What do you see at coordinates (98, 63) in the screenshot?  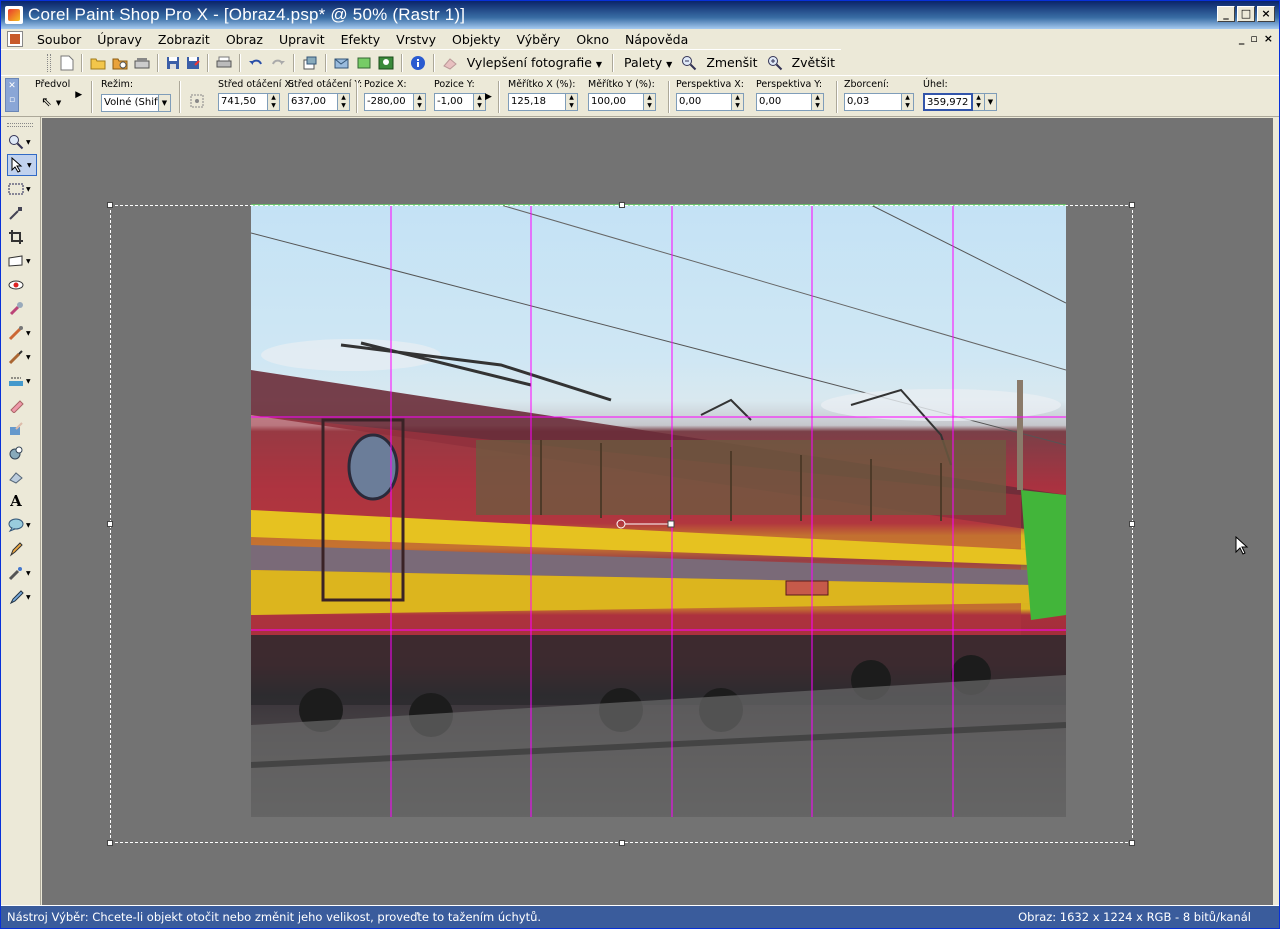 I see `open-folder-icon` at bounding box center [98, 63].